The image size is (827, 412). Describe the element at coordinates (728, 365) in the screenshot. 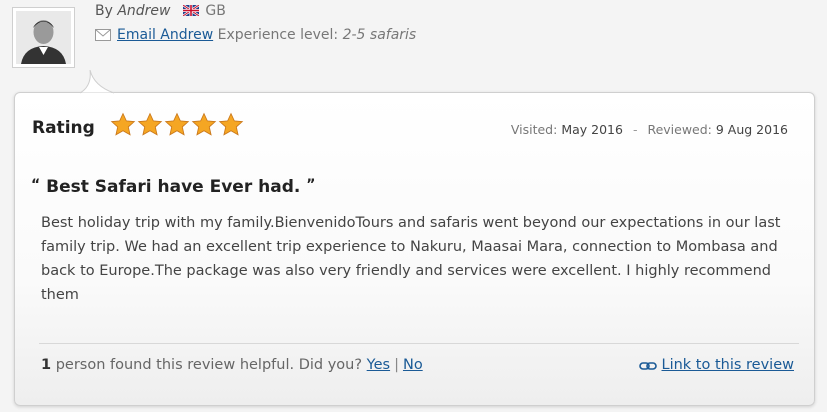

I see `link-to-review-link: Link to this review` at that location.